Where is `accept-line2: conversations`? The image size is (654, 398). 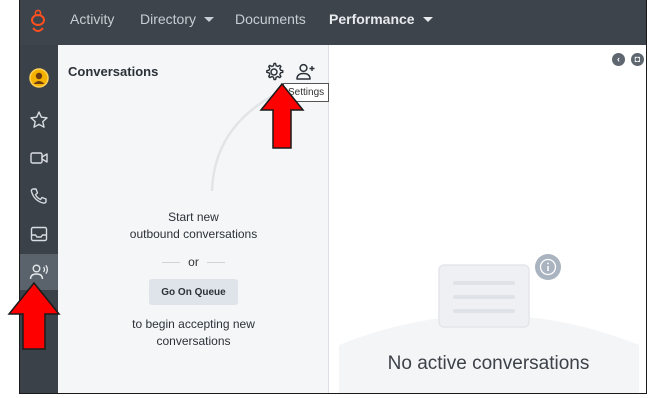 accept-line2: conversations is located at coordinates (193, 341).